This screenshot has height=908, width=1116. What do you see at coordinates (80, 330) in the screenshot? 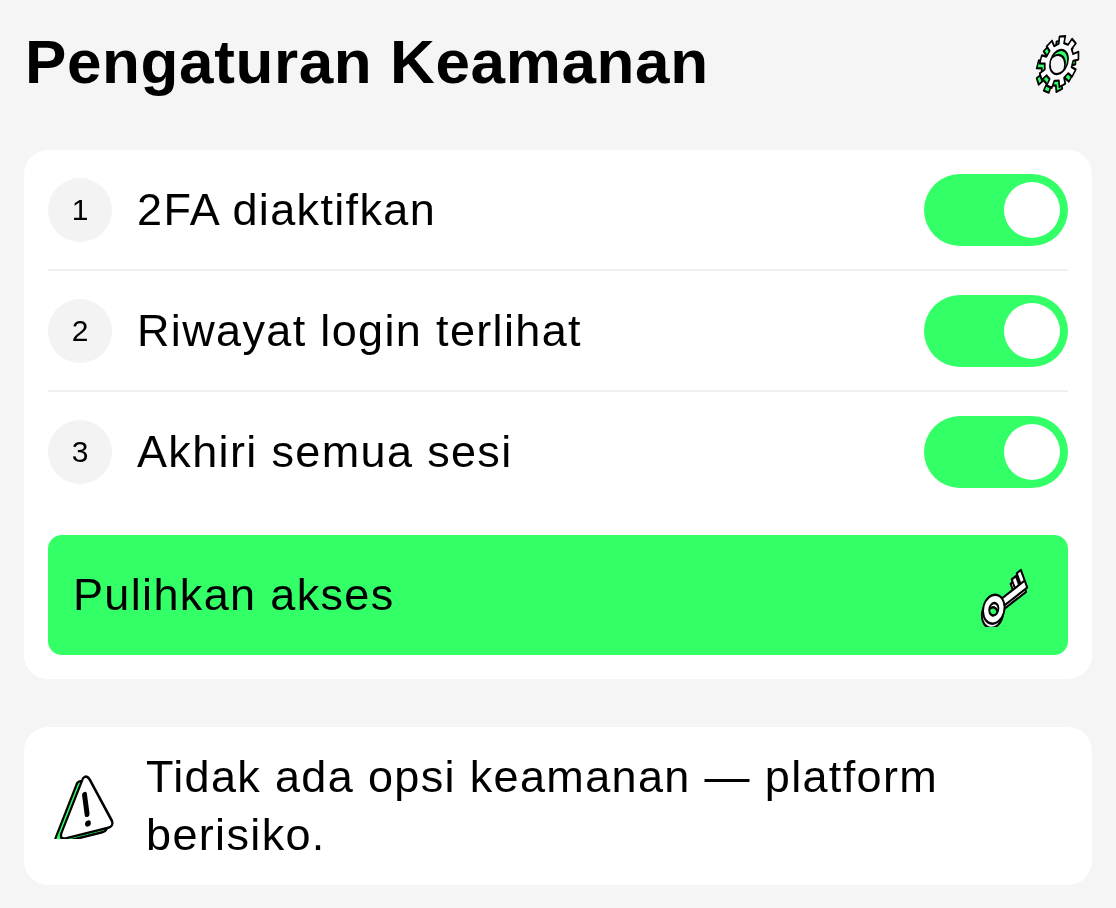
I see `step-number: 2` at bounding box center [80, 330].